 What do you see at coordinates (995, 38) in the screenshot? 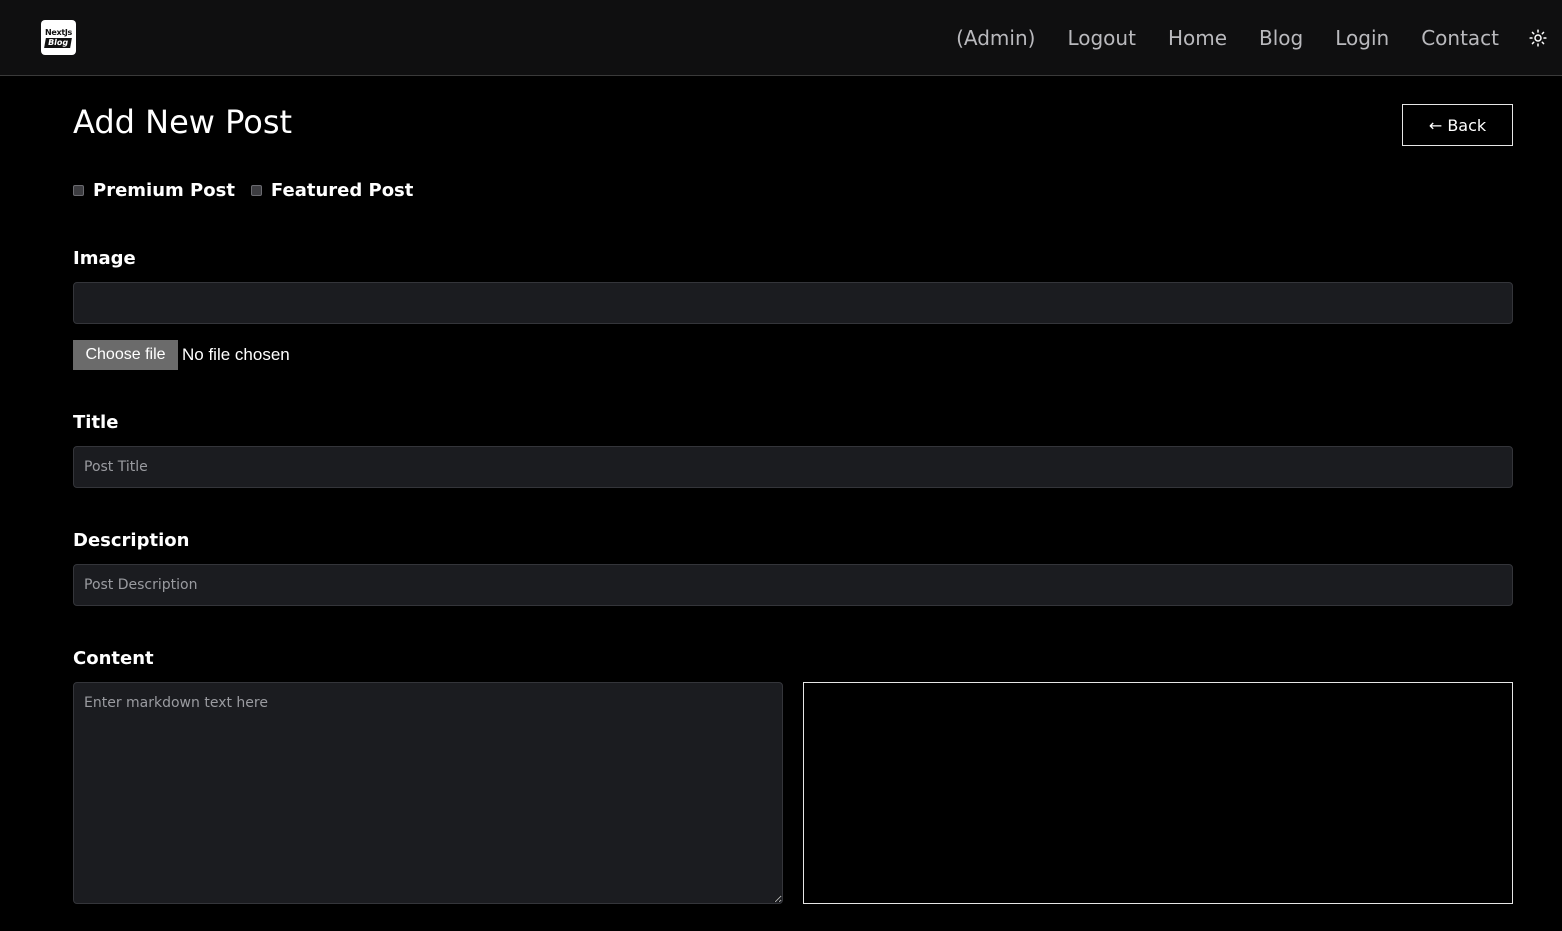
I see `nav-item-admin: (Admin)` at bounding box center [995, 38].